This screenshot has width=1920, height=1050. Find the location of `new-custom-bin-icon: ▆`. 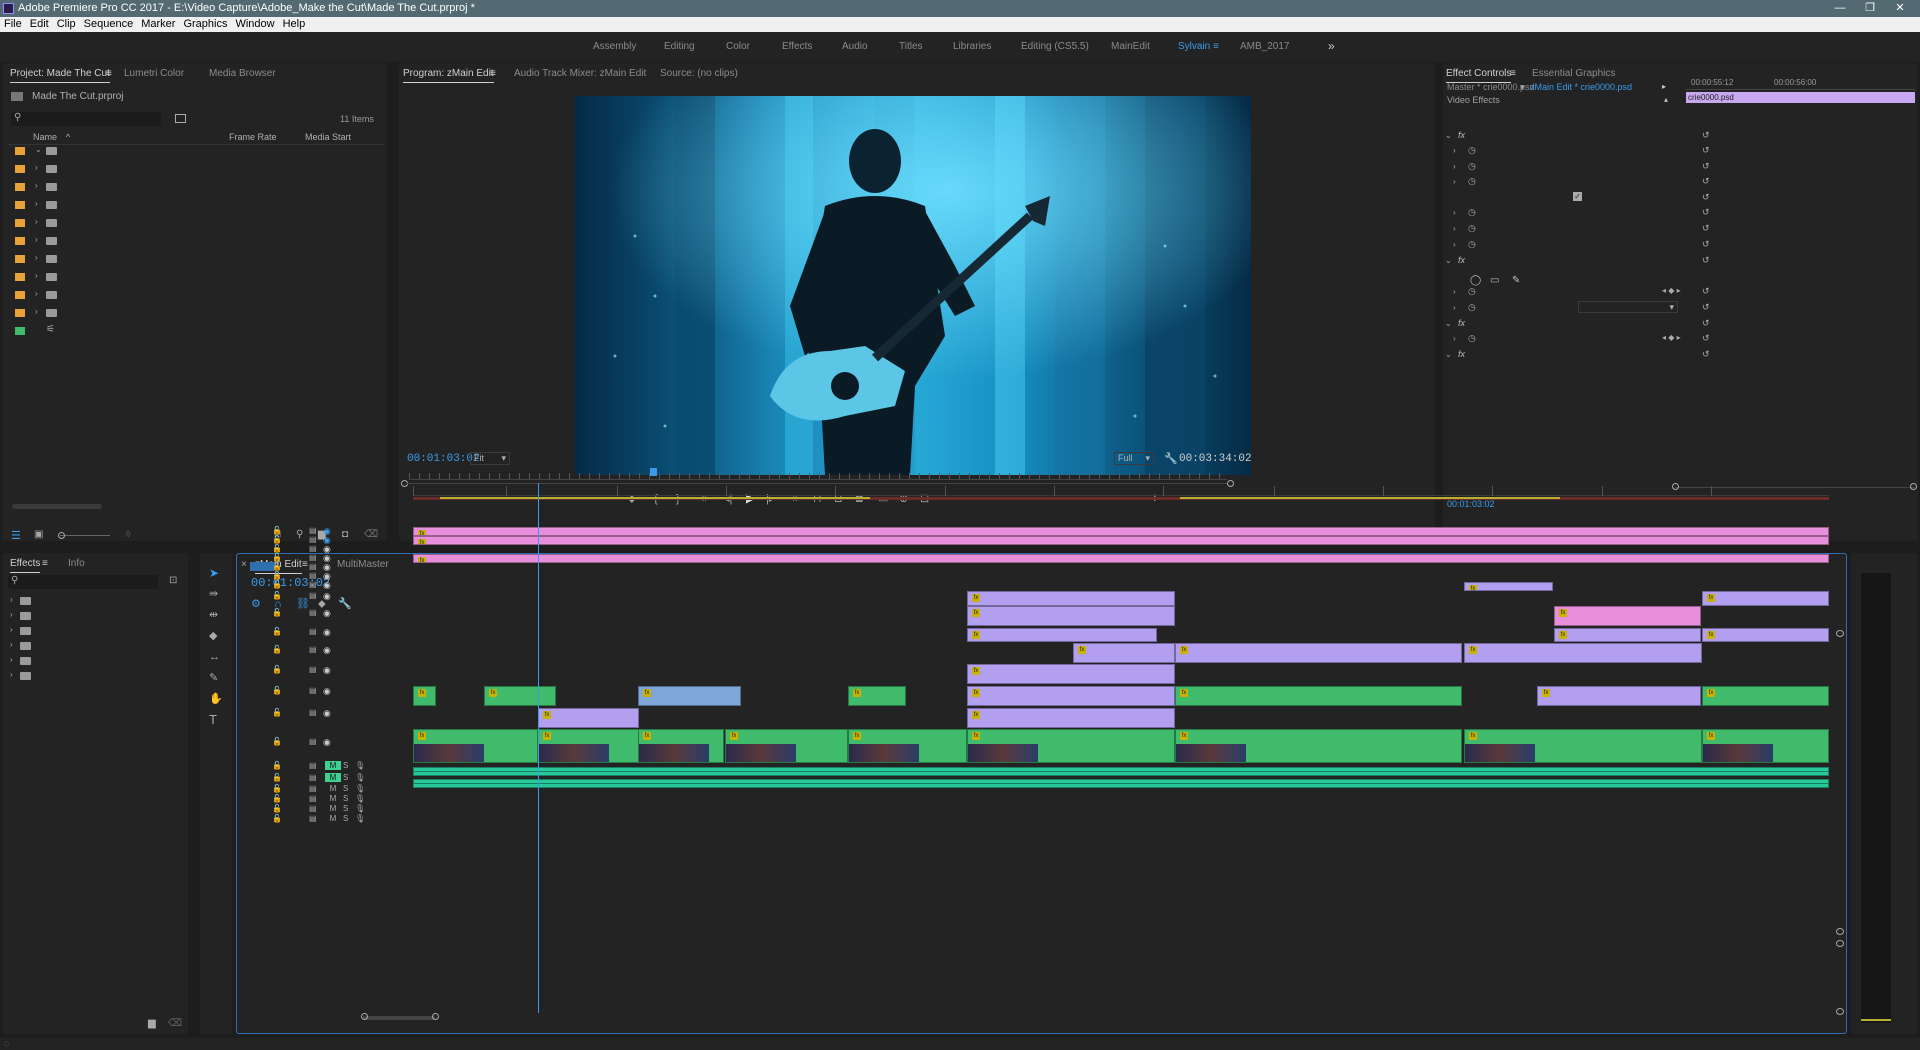

new-custom-bin-icon: ▆ is located at coordinates (152, 1023).